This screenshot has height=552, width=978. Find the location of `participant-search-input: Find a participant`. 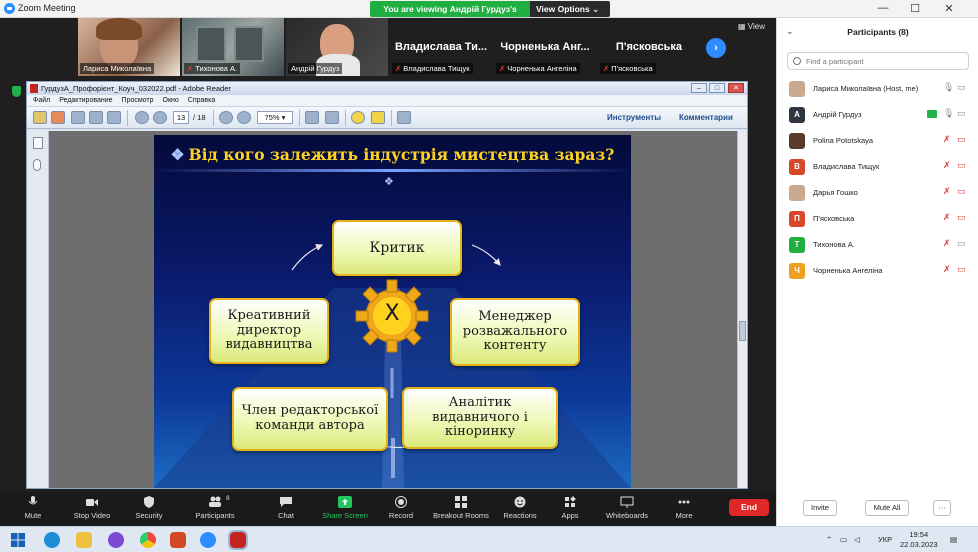

participant-search-input: Find a participant is located at coordinates (878, 61).